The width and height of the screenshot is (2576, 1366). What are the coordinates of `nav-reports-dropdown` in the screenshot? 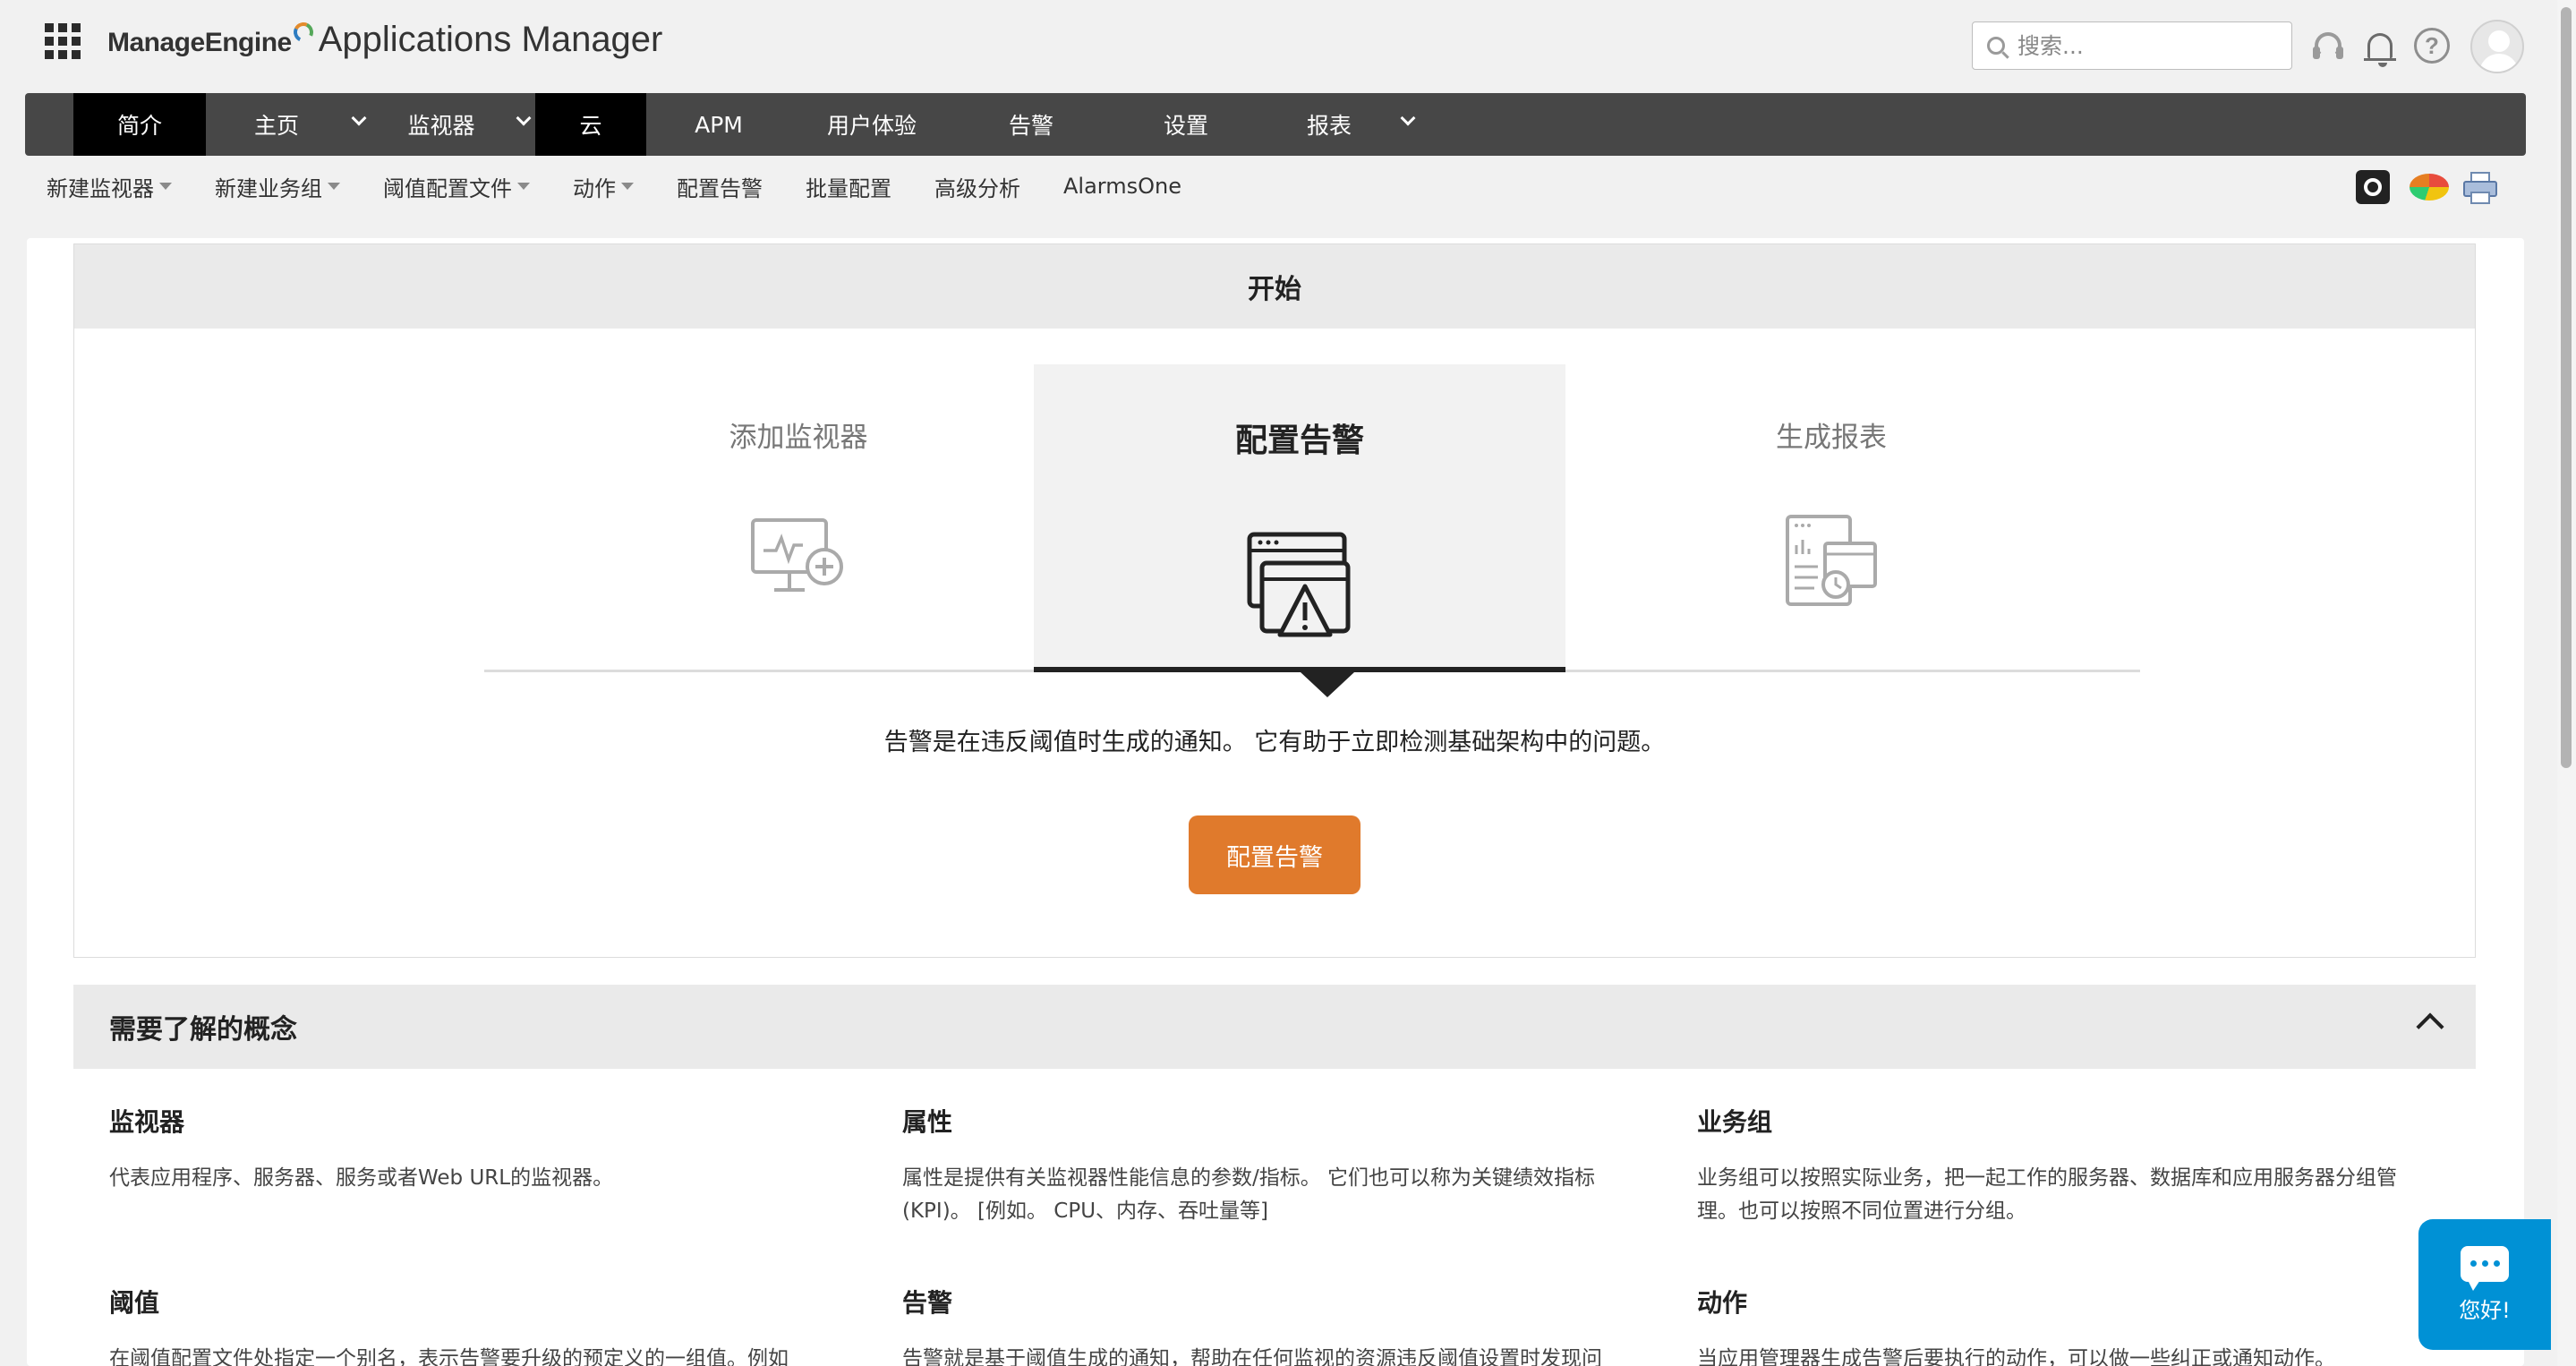 It's located at (1408, 124).